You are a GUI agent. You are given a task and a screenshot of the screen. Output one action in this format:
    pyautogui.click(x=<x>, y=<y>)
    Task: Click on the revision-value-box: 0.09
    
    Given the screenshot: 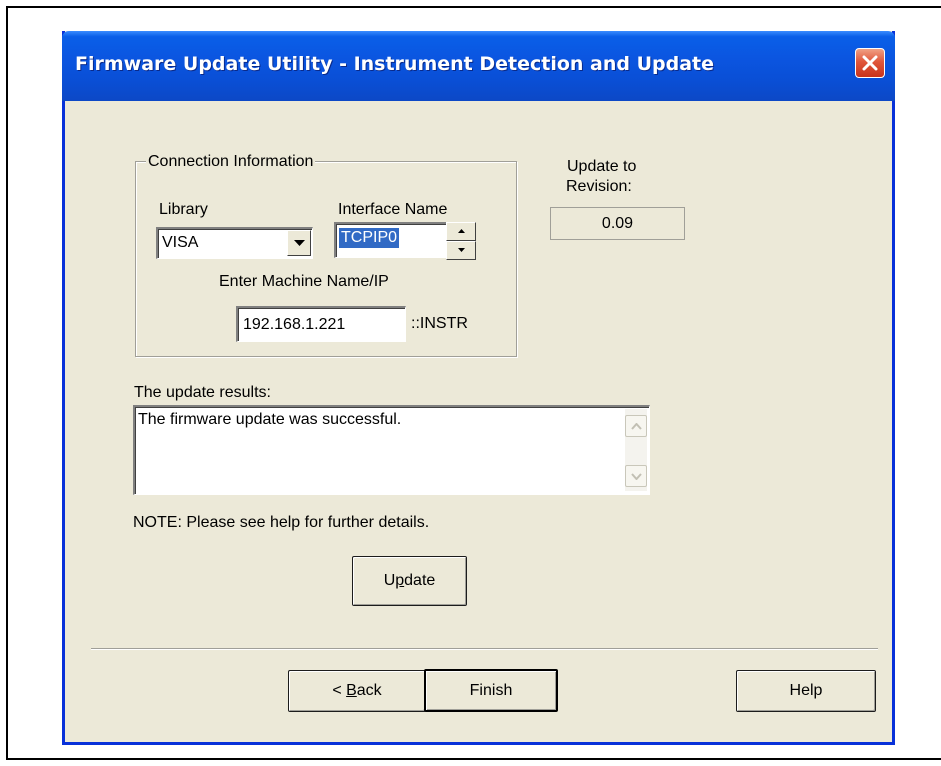 What is the action you would take?
    pyautogui.click(x=617, y=223)
    